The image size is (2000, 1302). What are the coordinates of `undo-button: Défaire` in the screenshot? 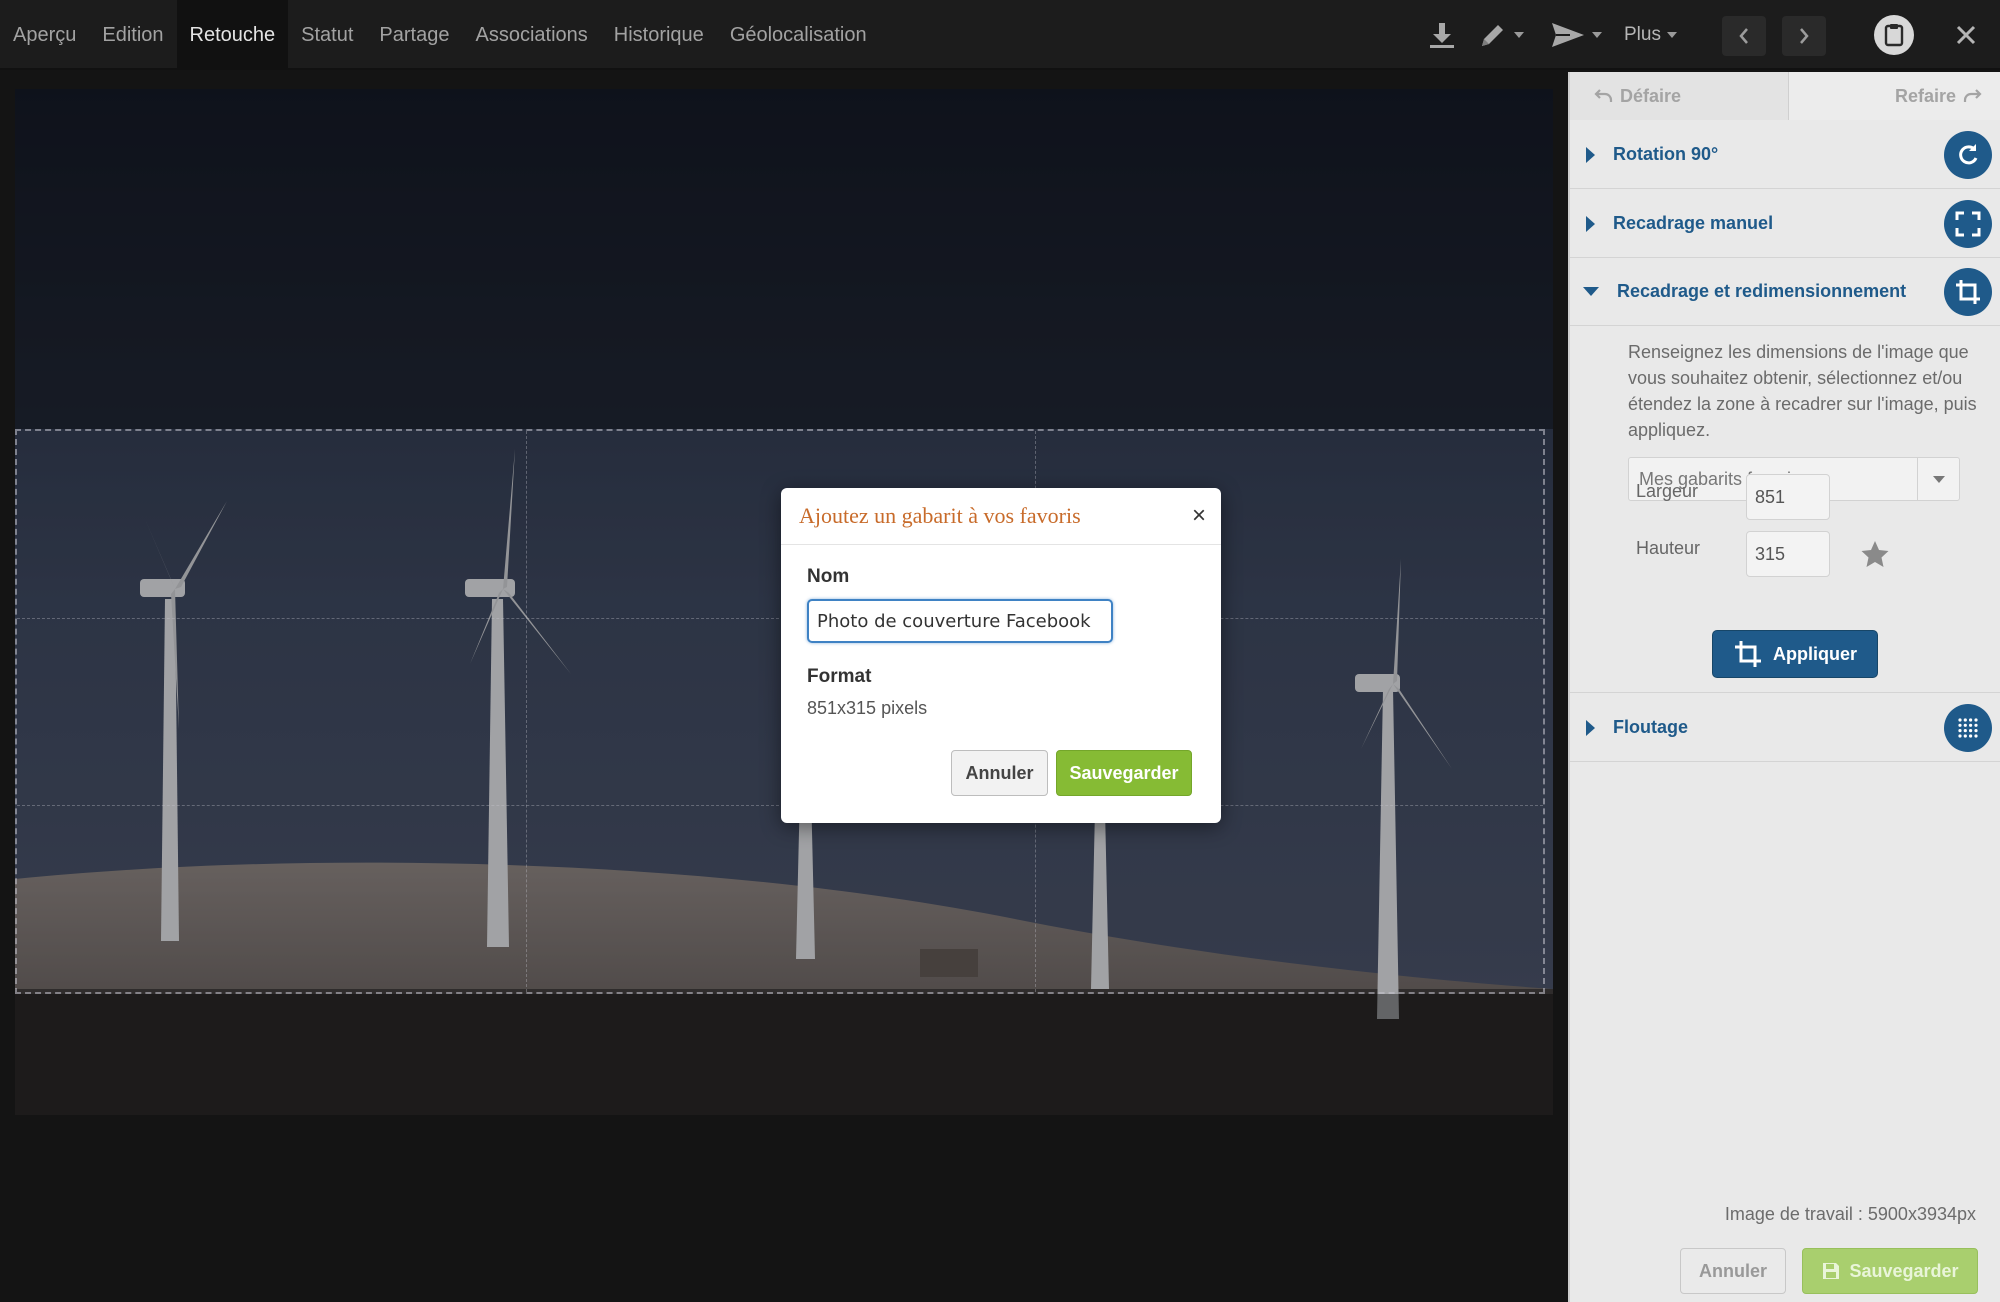 It's located at (1679, 96).